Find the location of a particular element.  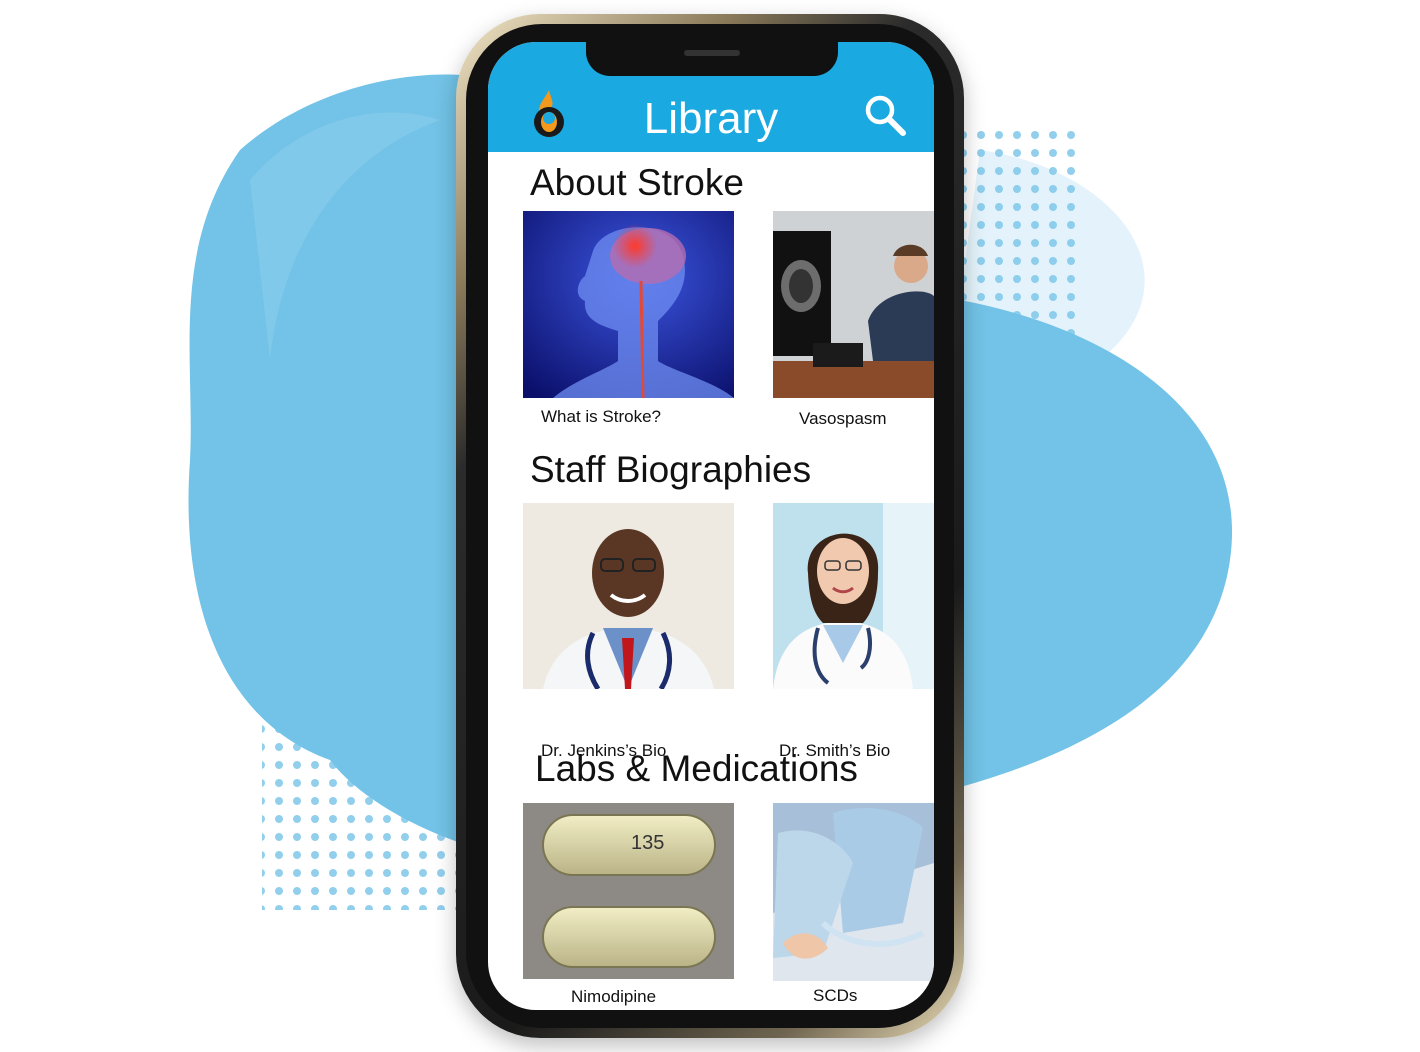

tile-label: Nimodipine is located at coordinates (614, 996).